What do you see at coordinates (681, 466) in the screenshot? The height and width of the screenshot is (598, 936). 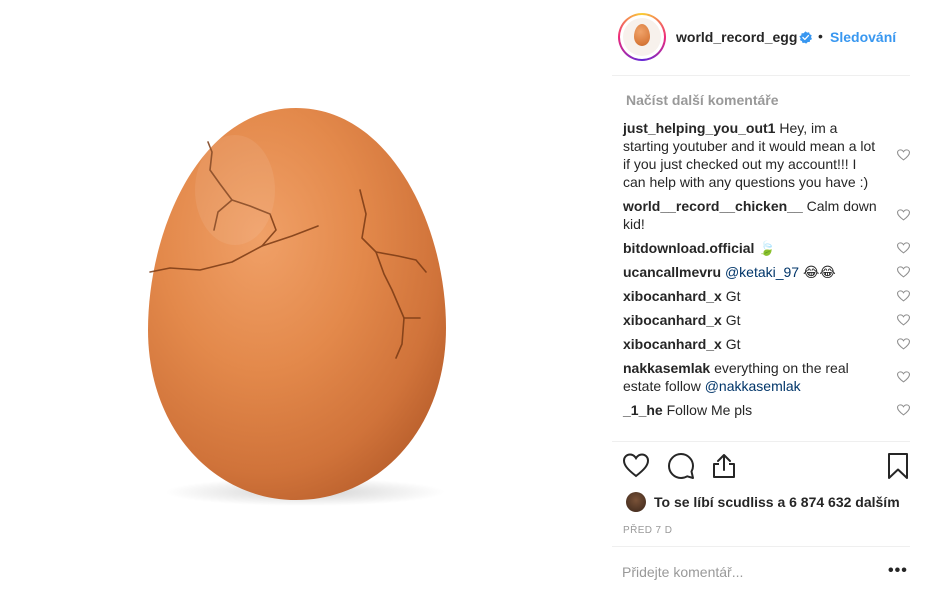 I see `comment-icon` at bounding box center [681, 466].